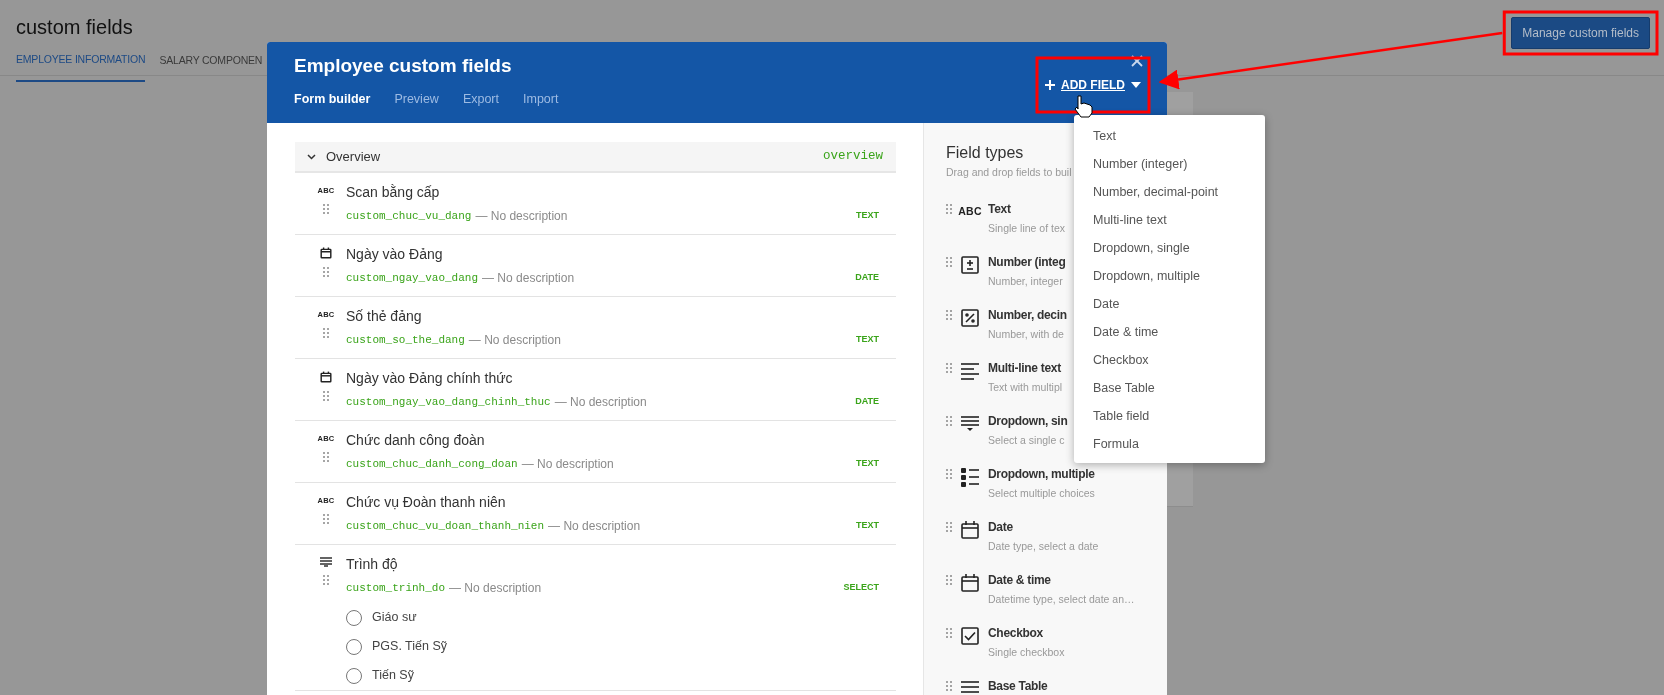  I want to click on field-type-name: Date, so click(1001, 527).